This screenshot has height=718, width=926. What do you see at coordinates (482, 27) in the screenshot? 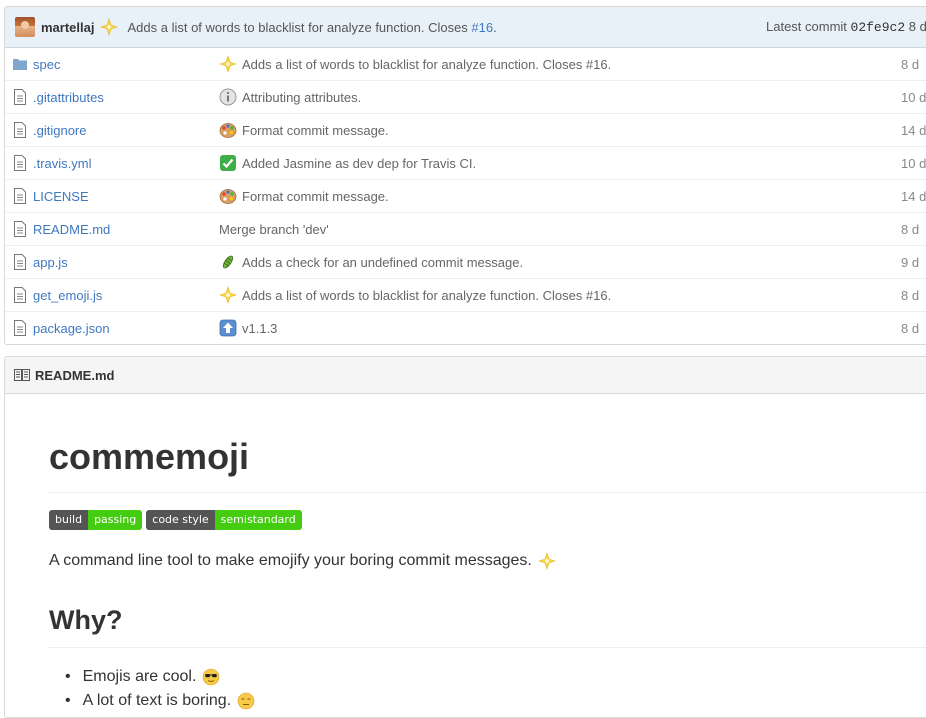
I see `issue-link: #16` at bounding box center [482, 27].